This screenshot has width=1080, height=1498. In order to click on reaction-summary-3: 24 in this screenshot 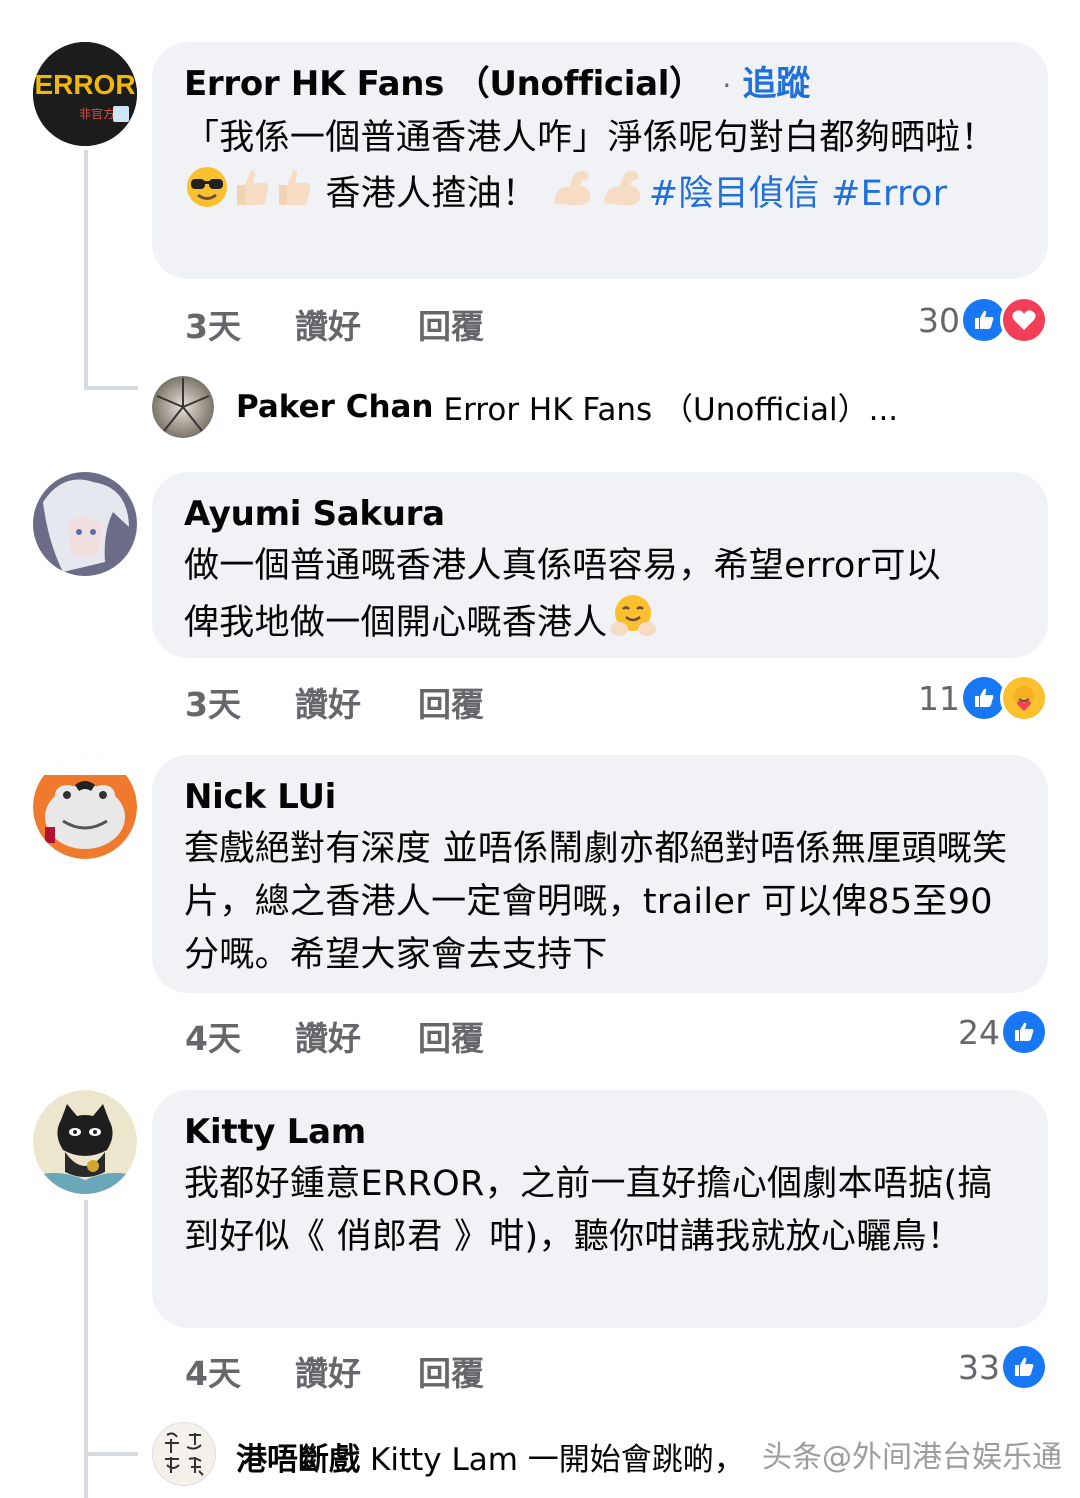, I will do `click(1003, 1032)`.